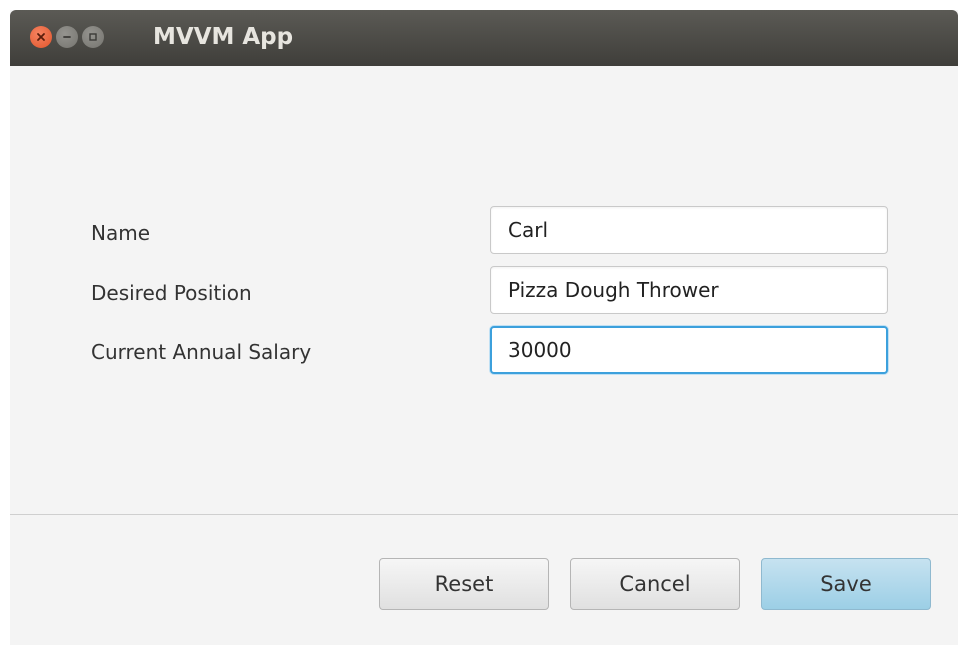  What do you see at coordinates (484, 514) in the screenshot?
I see `divider` at bounding box center [484, 514].